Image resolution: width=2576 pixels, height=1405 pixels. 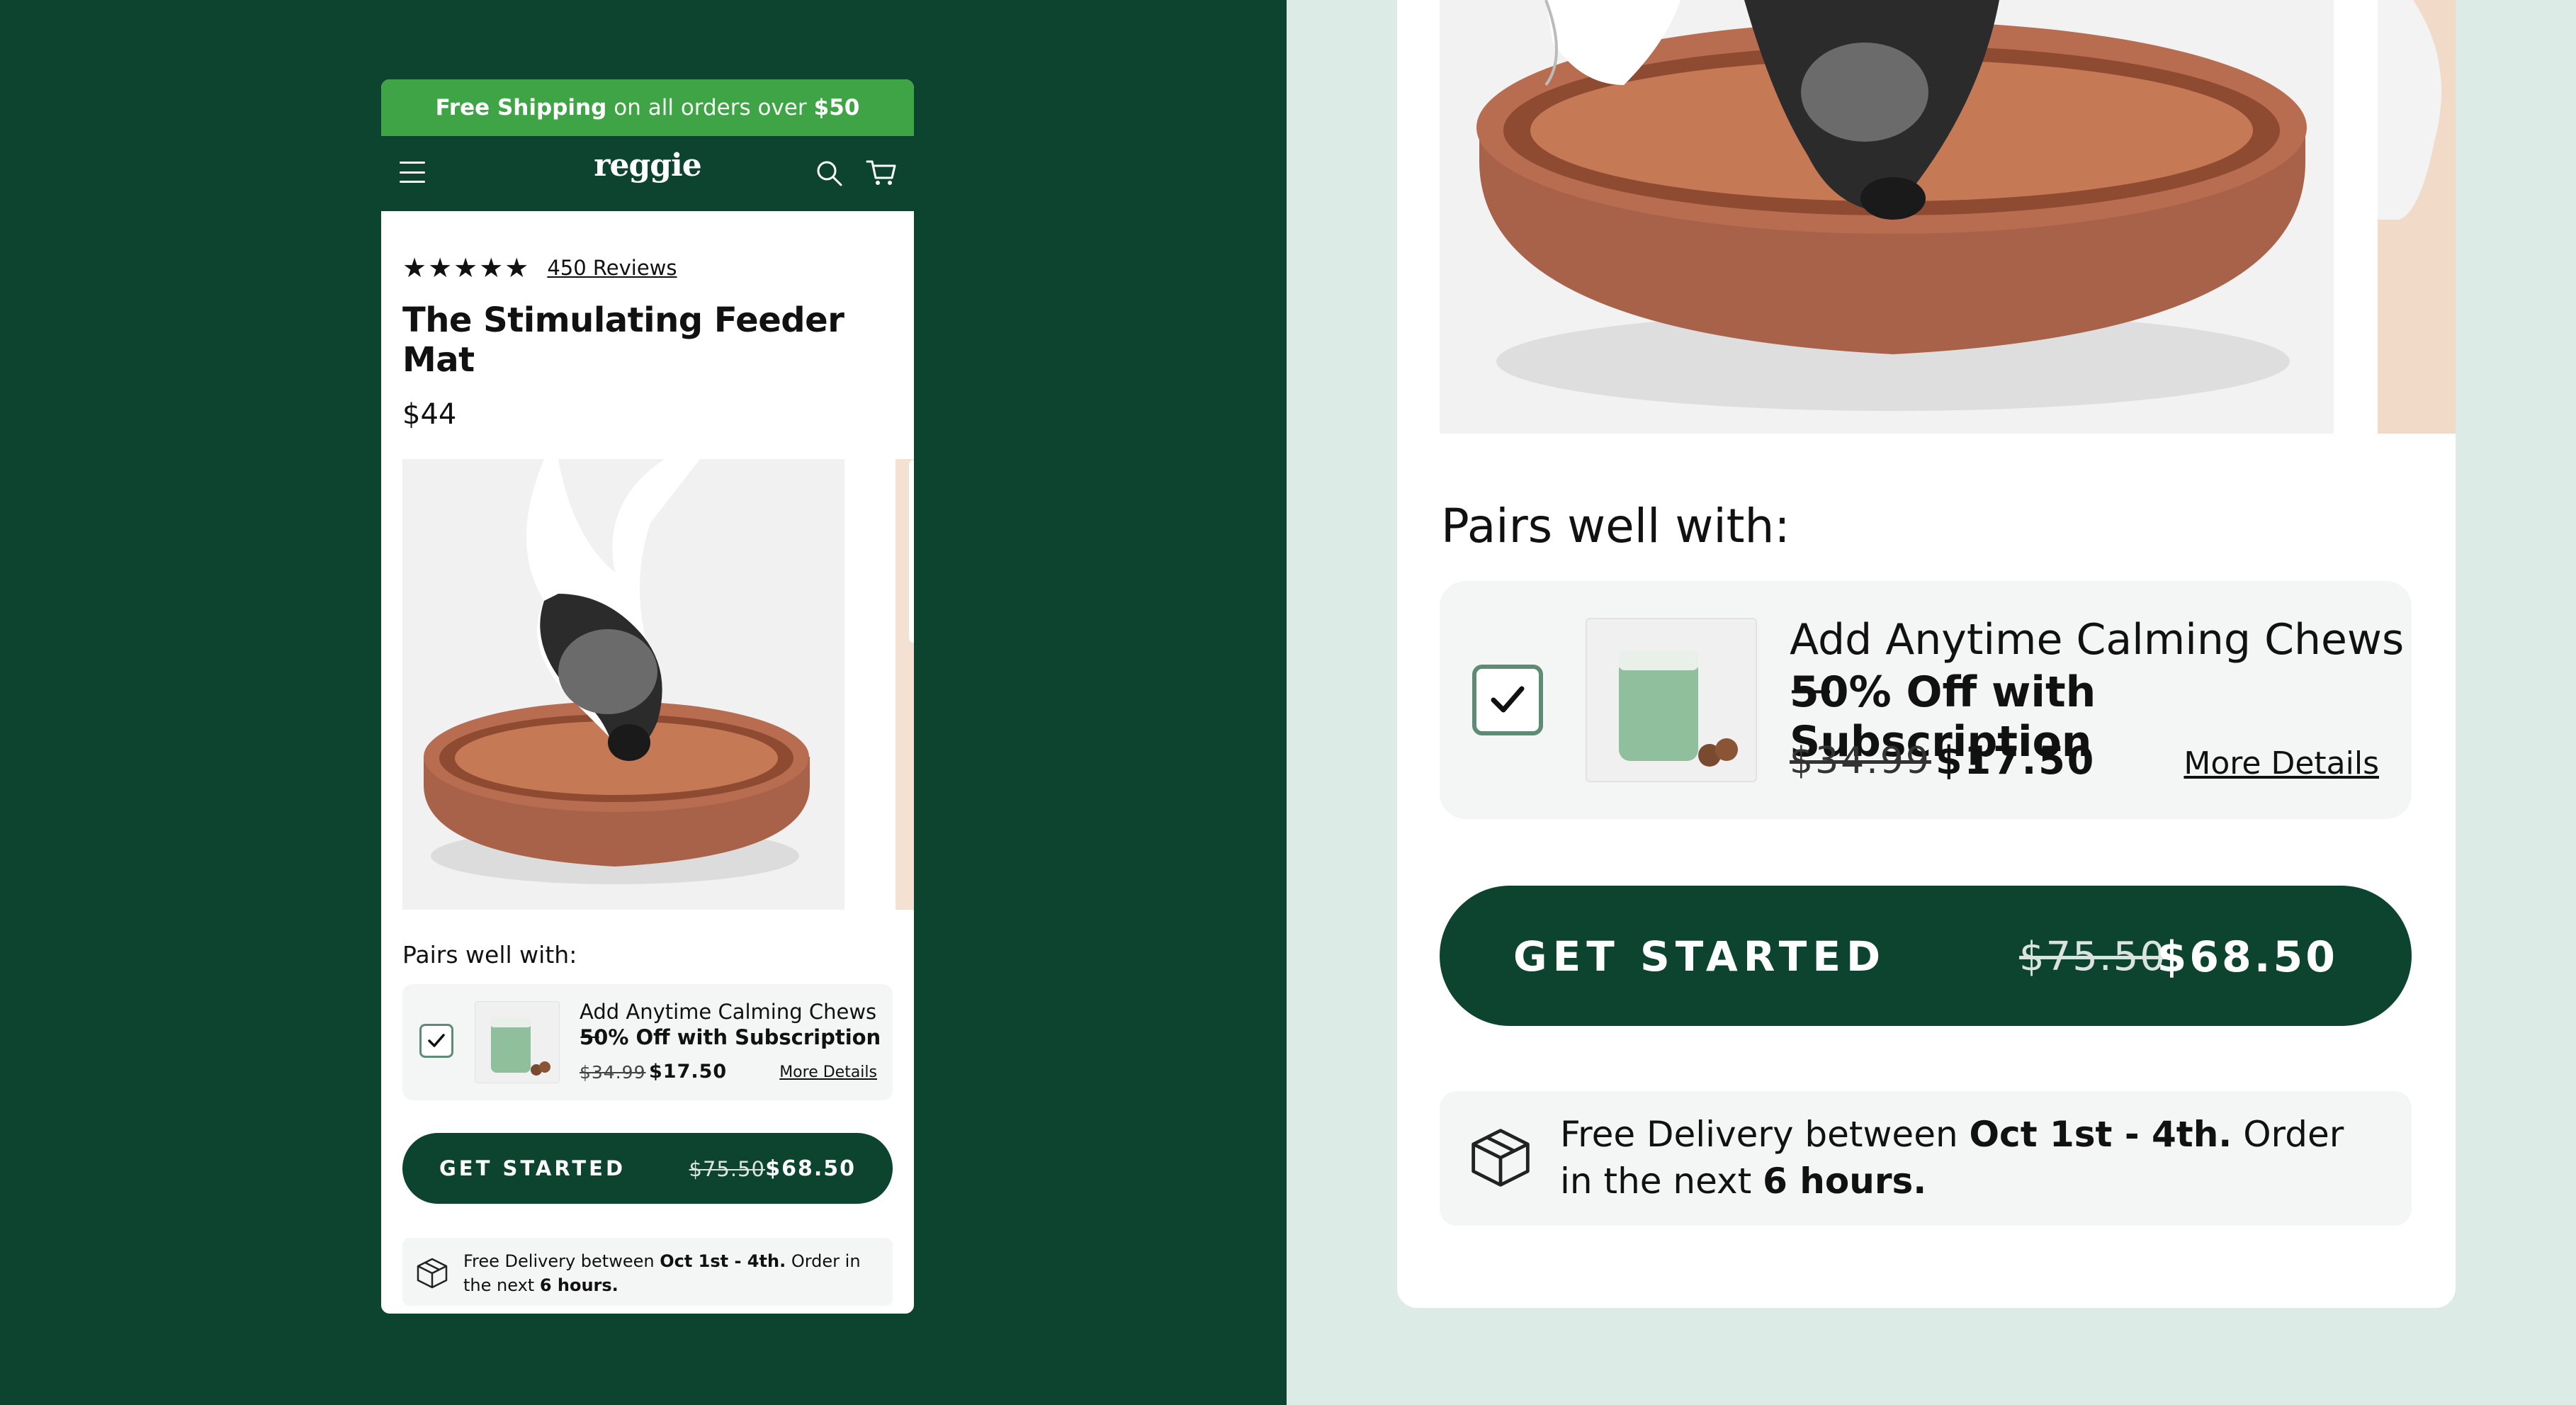 I want to click on addon-old-price: $34.99, so click(x=613, y=1072).